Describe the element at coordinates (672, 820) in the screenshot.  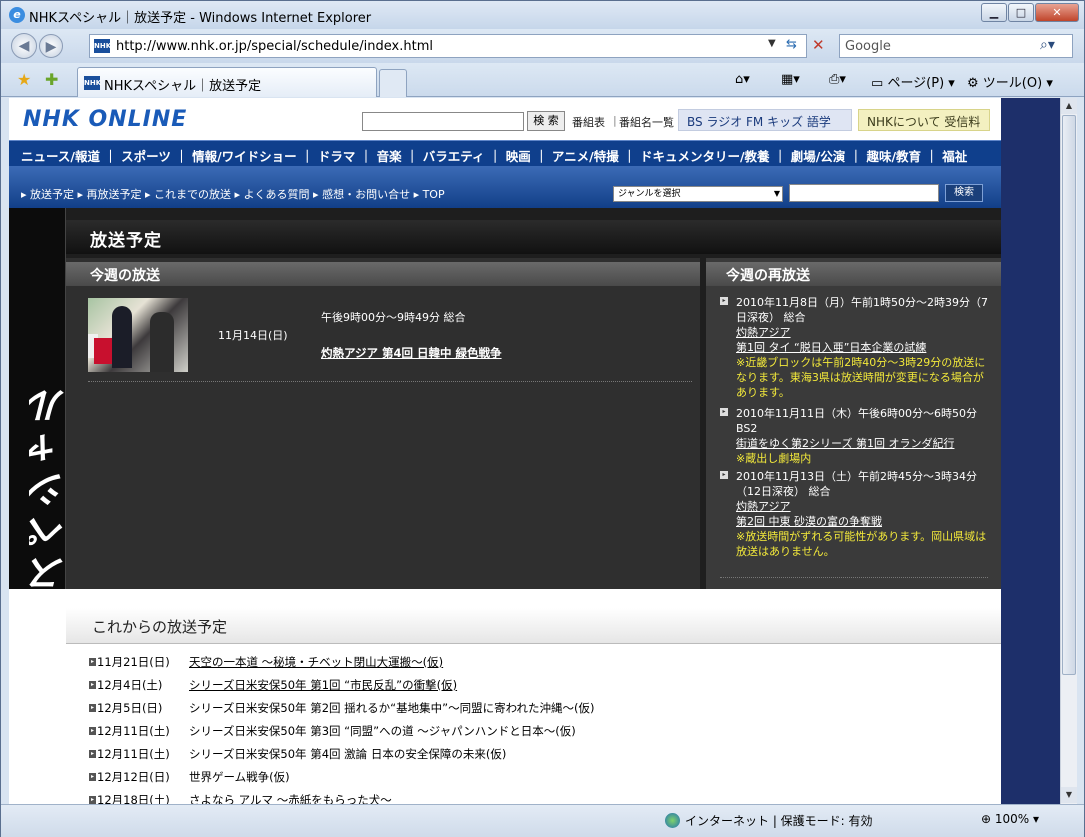
I see `globe-icon` at that location.